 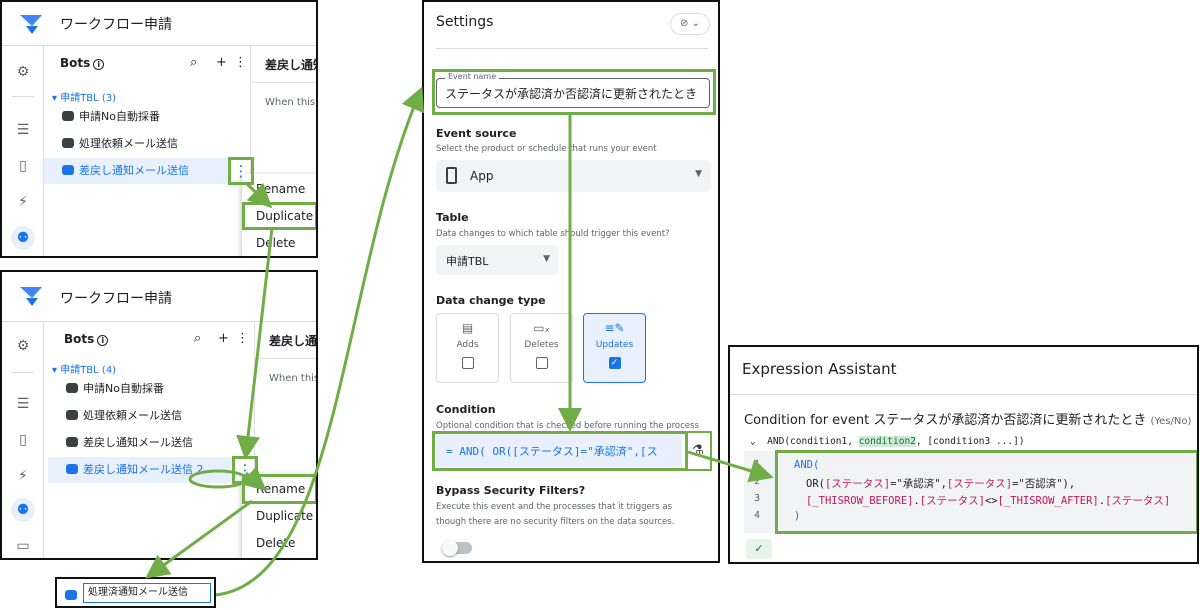 What do you see at coordinates (614, 328) in the screenshot?
I see `updates-icon: ≡✎` at bounding box center [614, 328].